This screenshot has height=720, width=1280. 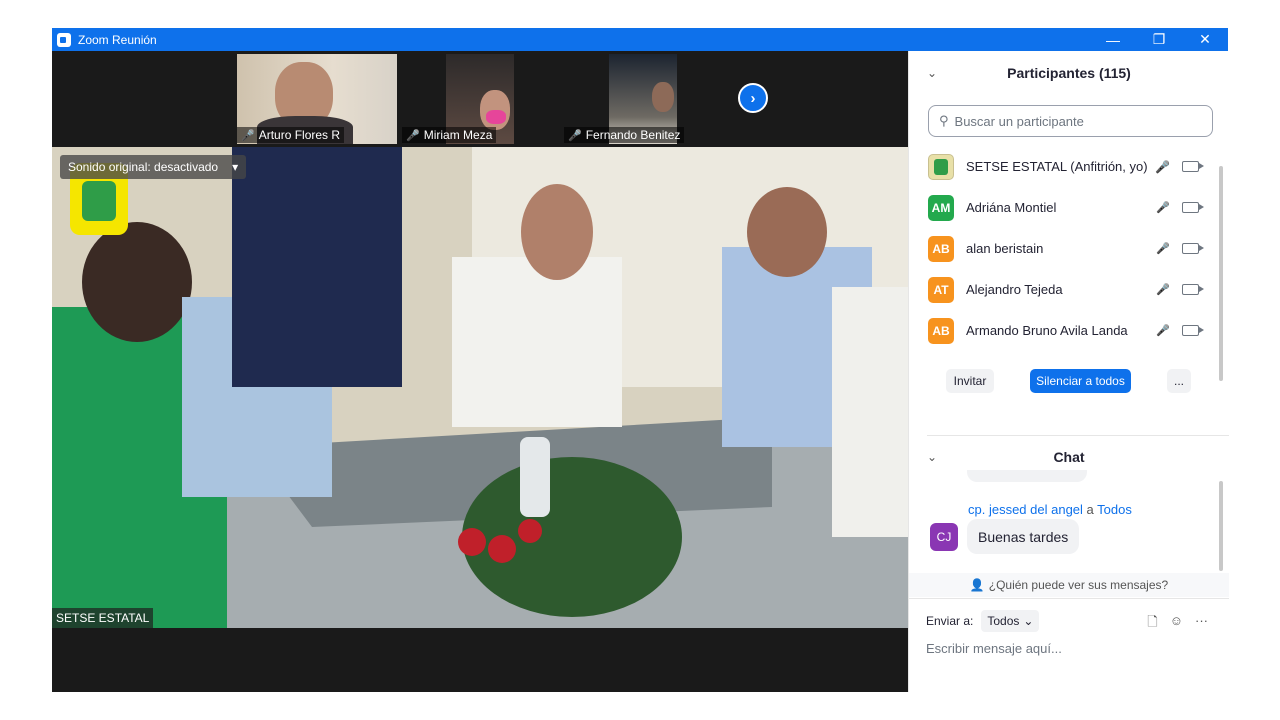 What do you see at coordinates (944, 537) in the screenshot?
I see `avatar: CJ` at bounding box center [944, 537].